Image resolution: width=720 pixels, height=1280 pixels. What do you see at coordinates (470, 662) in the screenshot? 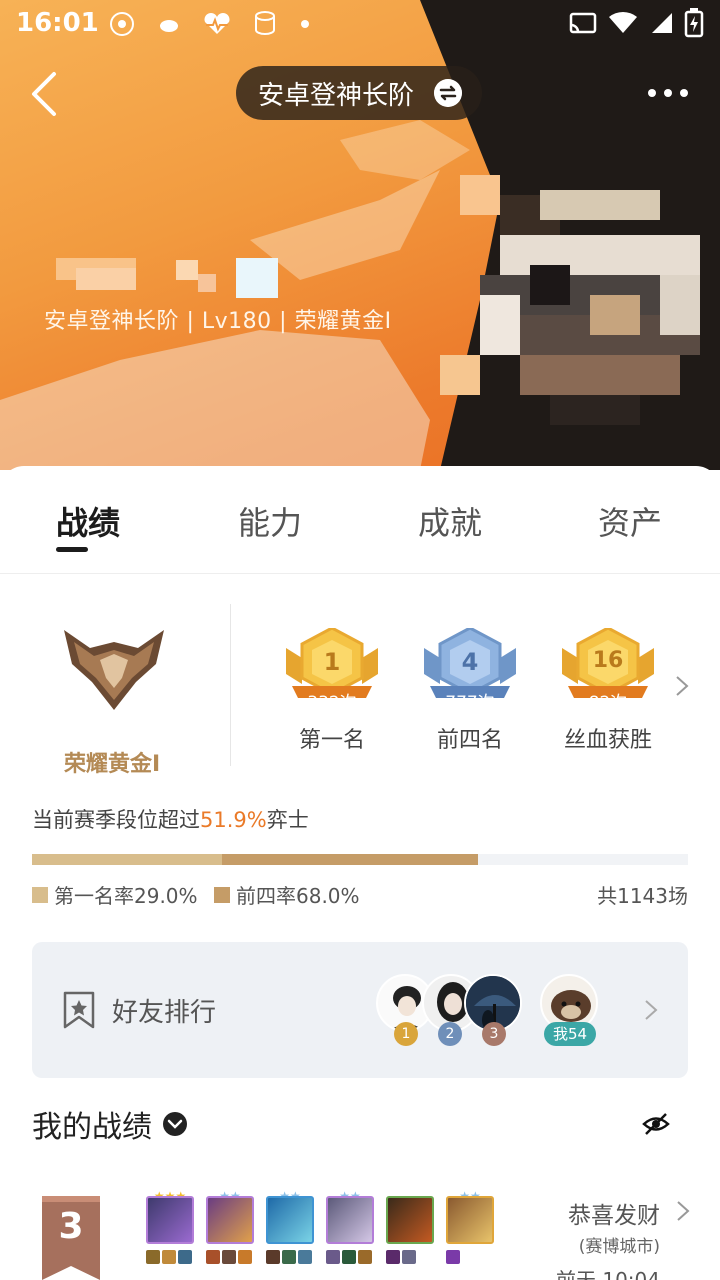
I see `medal-number: 4` at bounding box center [470, 662].